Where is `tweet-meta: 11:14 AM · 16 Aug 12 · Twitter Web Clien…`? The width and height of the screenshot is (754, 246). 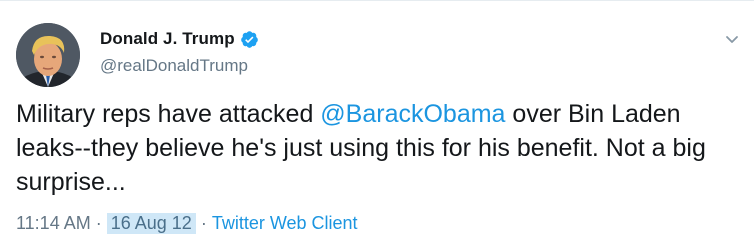 tweet-meta: 11:14 AM · 16 Aug 12 · Twitter Web Clien… is located at coordinates (187, 223).